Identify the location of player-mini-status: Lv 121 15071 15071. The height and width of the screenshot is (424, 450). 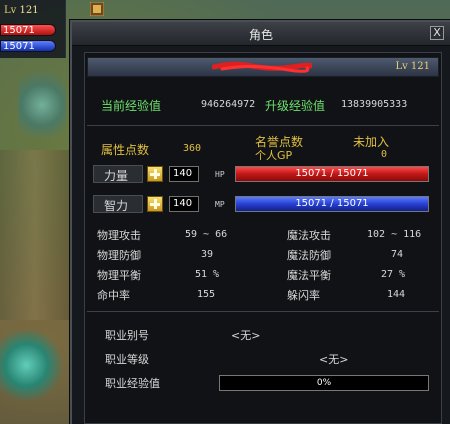
(33, 29).